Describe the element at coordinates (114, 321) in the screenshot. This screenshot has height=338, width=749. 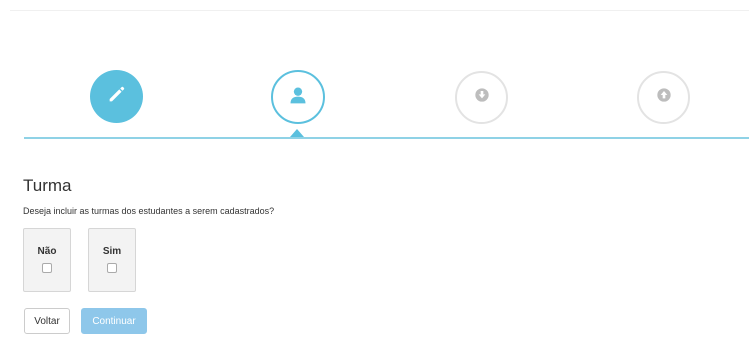
I see `continue-button: Continuar` at that location.